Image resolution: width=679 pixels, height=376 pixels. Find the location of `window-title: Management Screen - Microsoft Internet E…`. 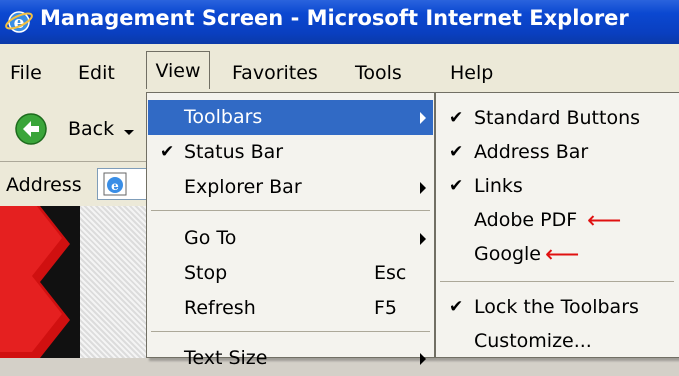

window-title: Management Screen - Microsoft Internet E… is located at coordinates (334, 18).